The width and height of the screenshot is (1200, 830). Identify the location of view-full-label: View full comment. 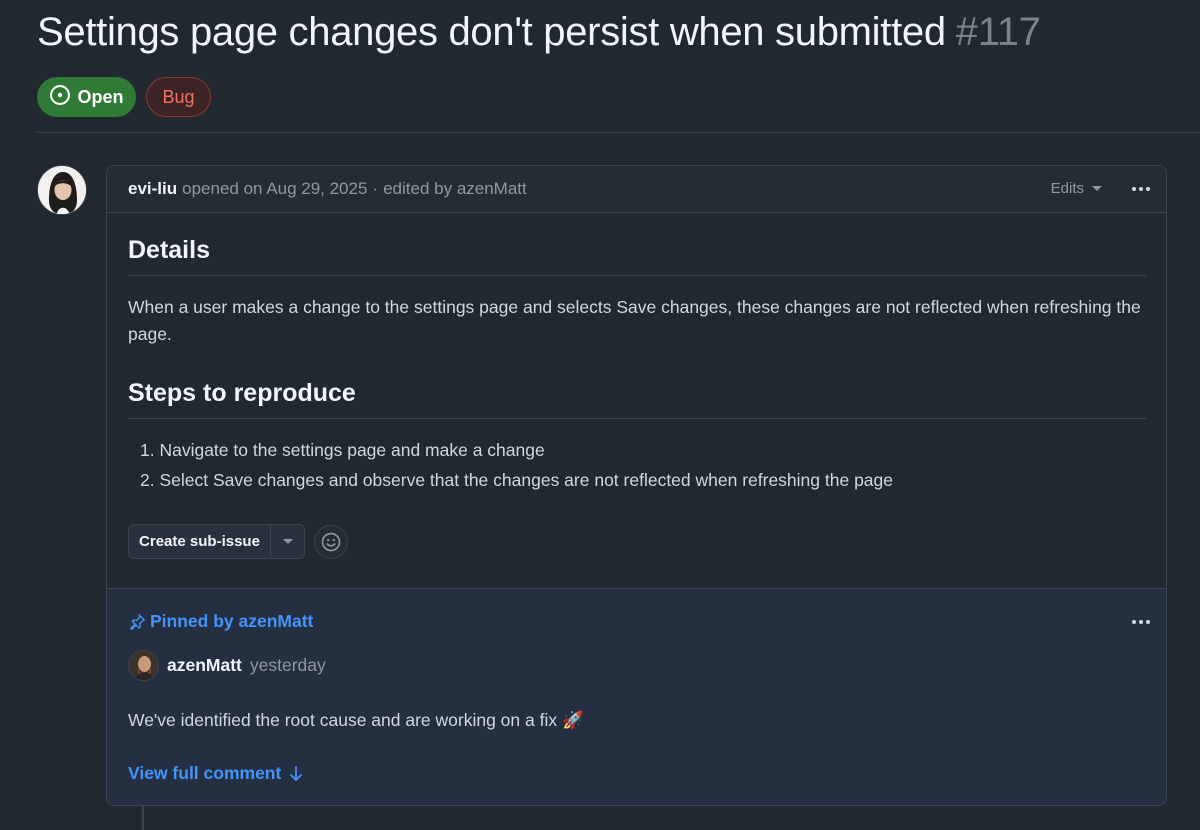
(205, 773).